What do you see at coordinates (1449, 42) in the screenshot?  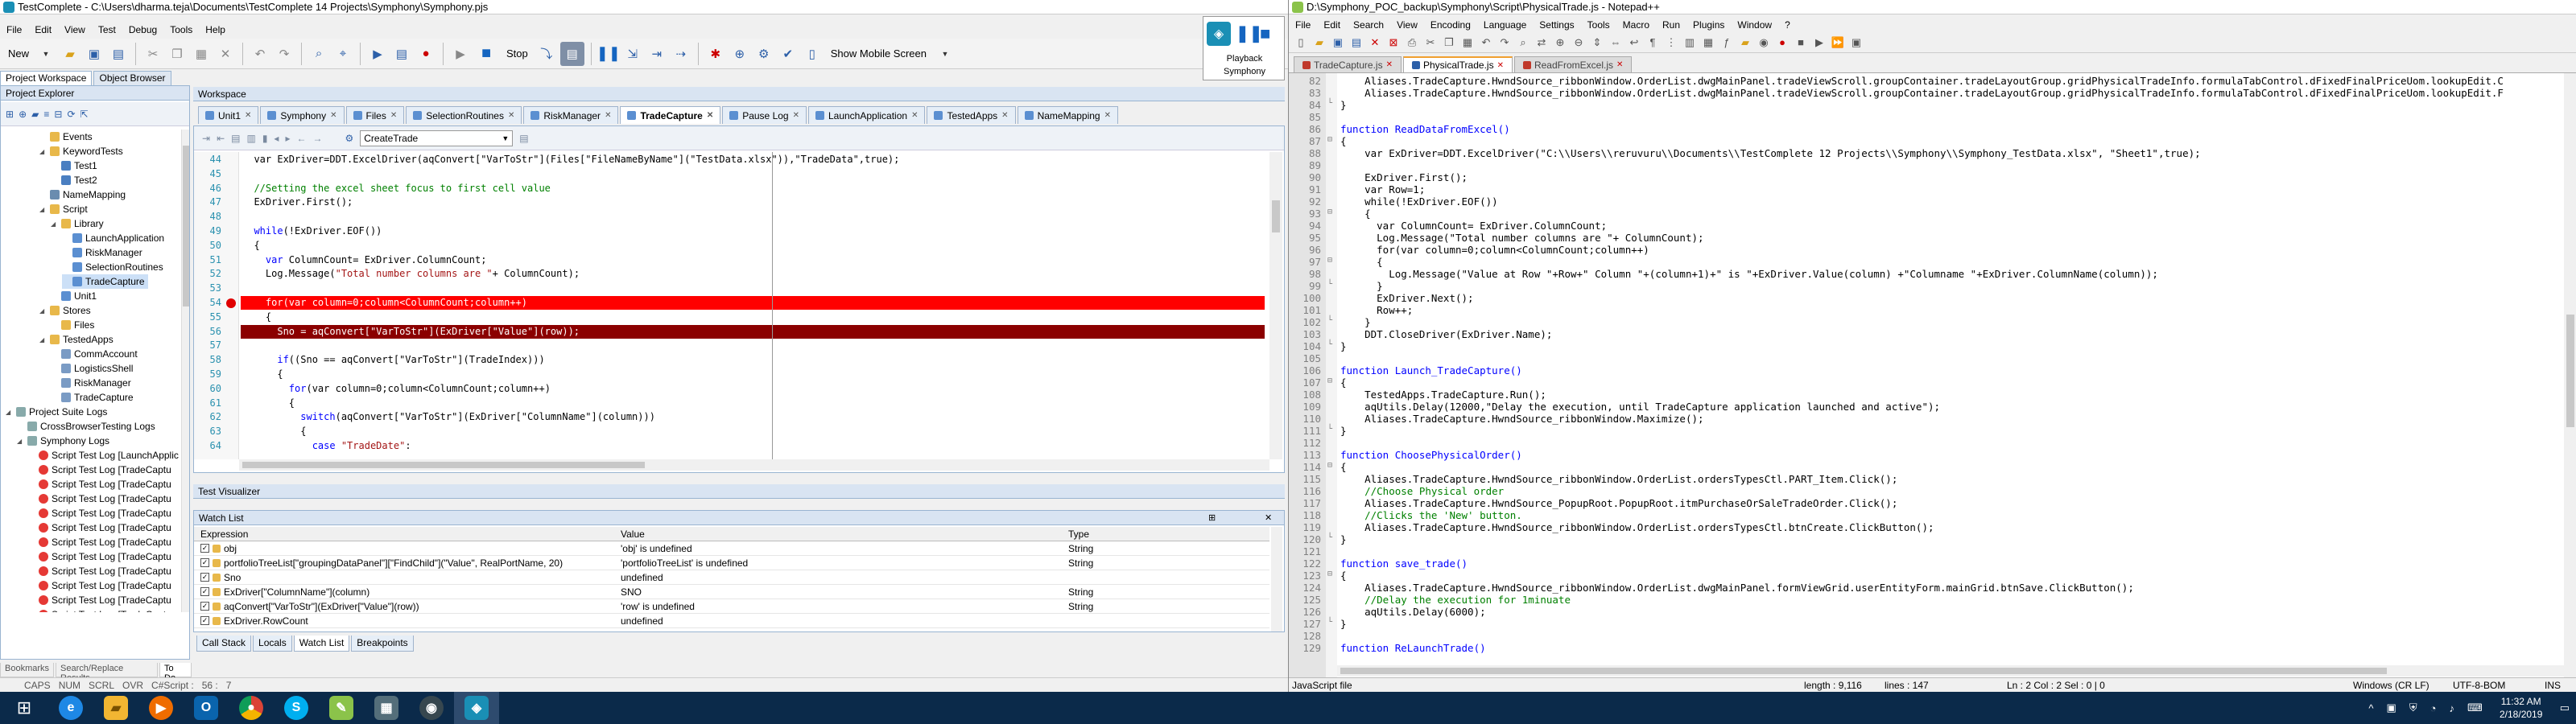 I see `copy-icon: ❐` at bounding box center [1449, 42].